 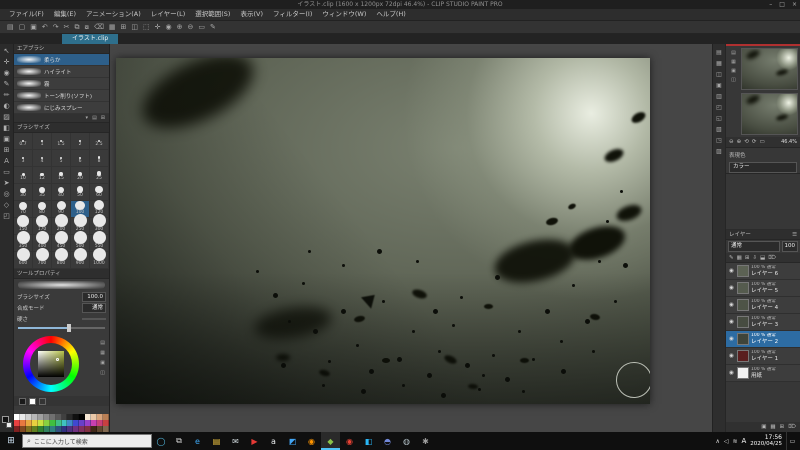 What do you see at coordinates (158, 27) in the screenshot?
I see `toolbar-icon: ✛` at bounding box center [158, 27].